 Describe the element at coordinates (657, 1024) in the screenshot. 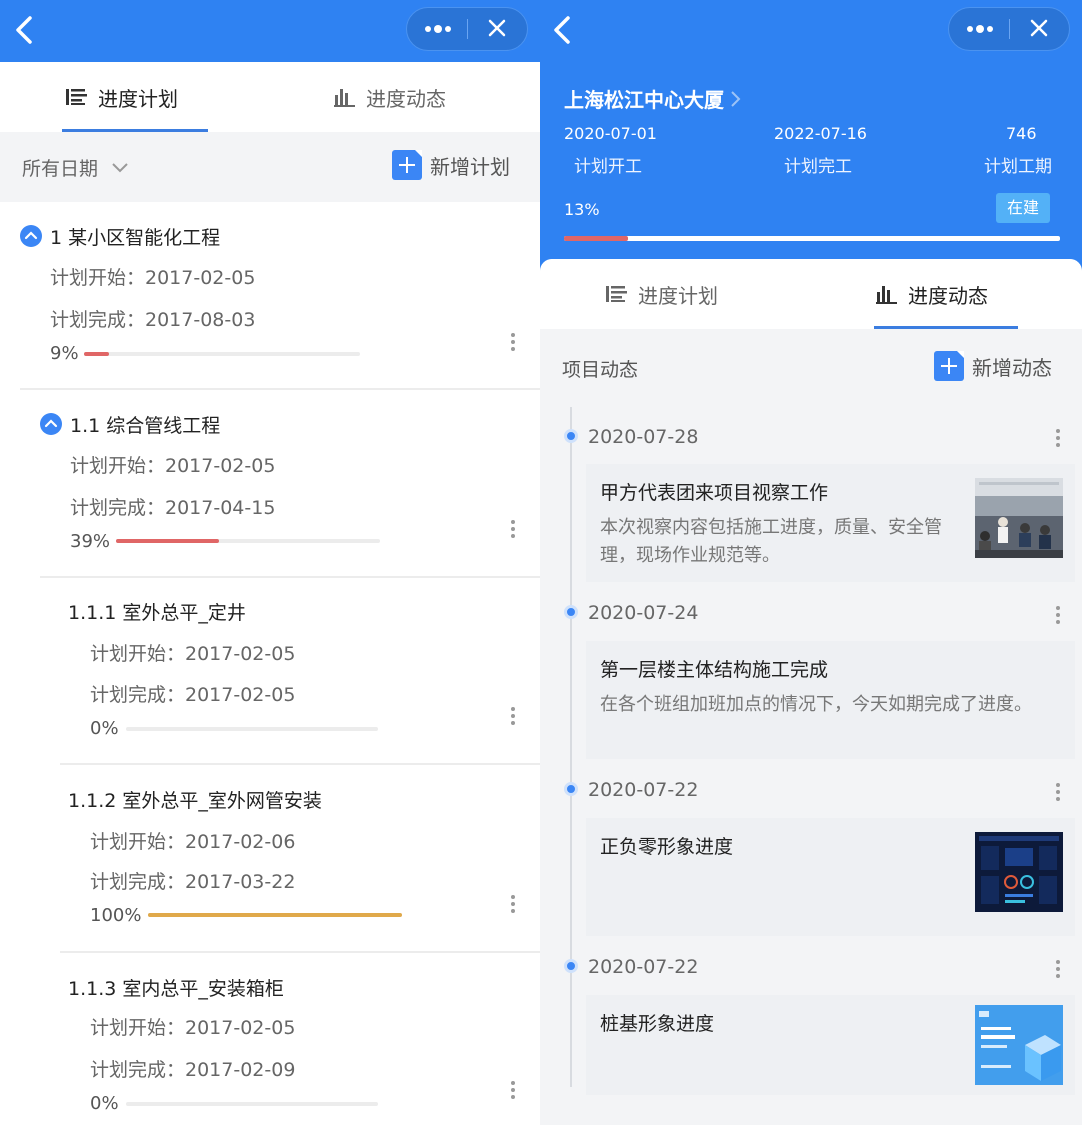

I see `event-title: 桩基形象进度` at that location.